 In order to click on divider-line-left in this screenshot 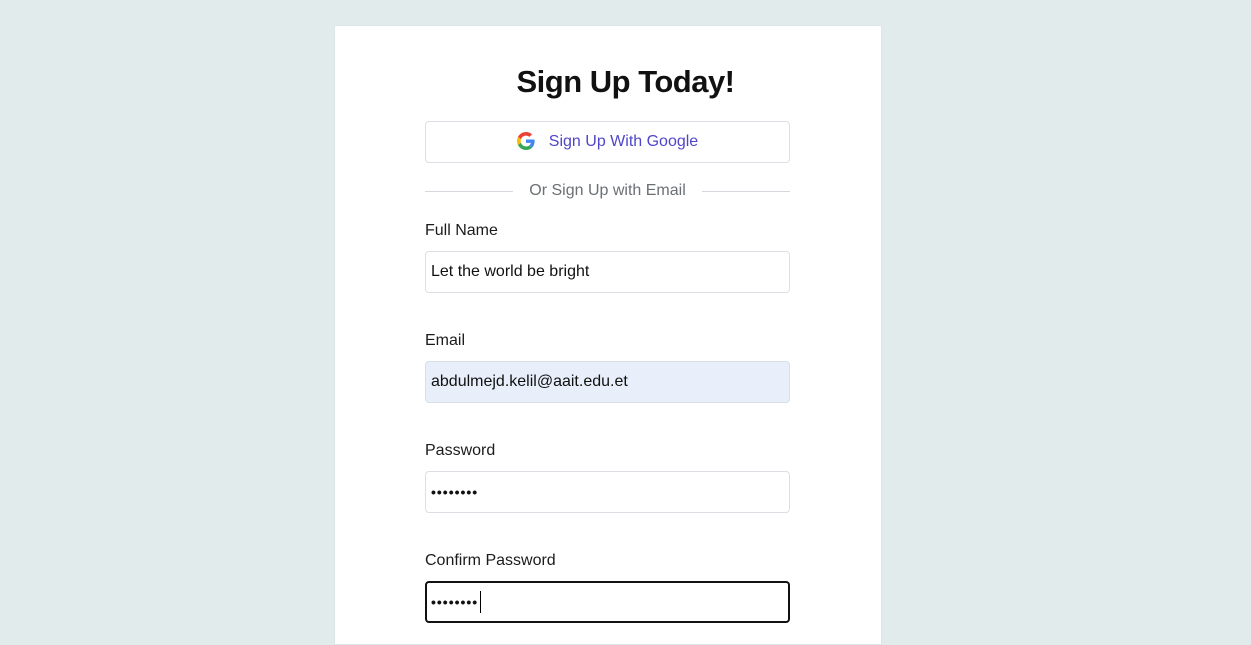, I will do `click(469, 191)`.